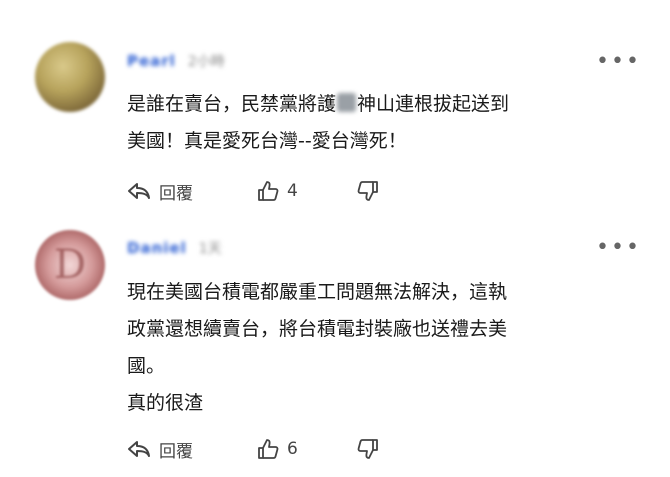 The width and height of the screenshot is (670, 477). What do you see at coordinates (317, 292) in the screenshot?
I see `comment-line: 現在美國台積電都嚴重工問題無法解決，這執` at bounding box center [317, 292].